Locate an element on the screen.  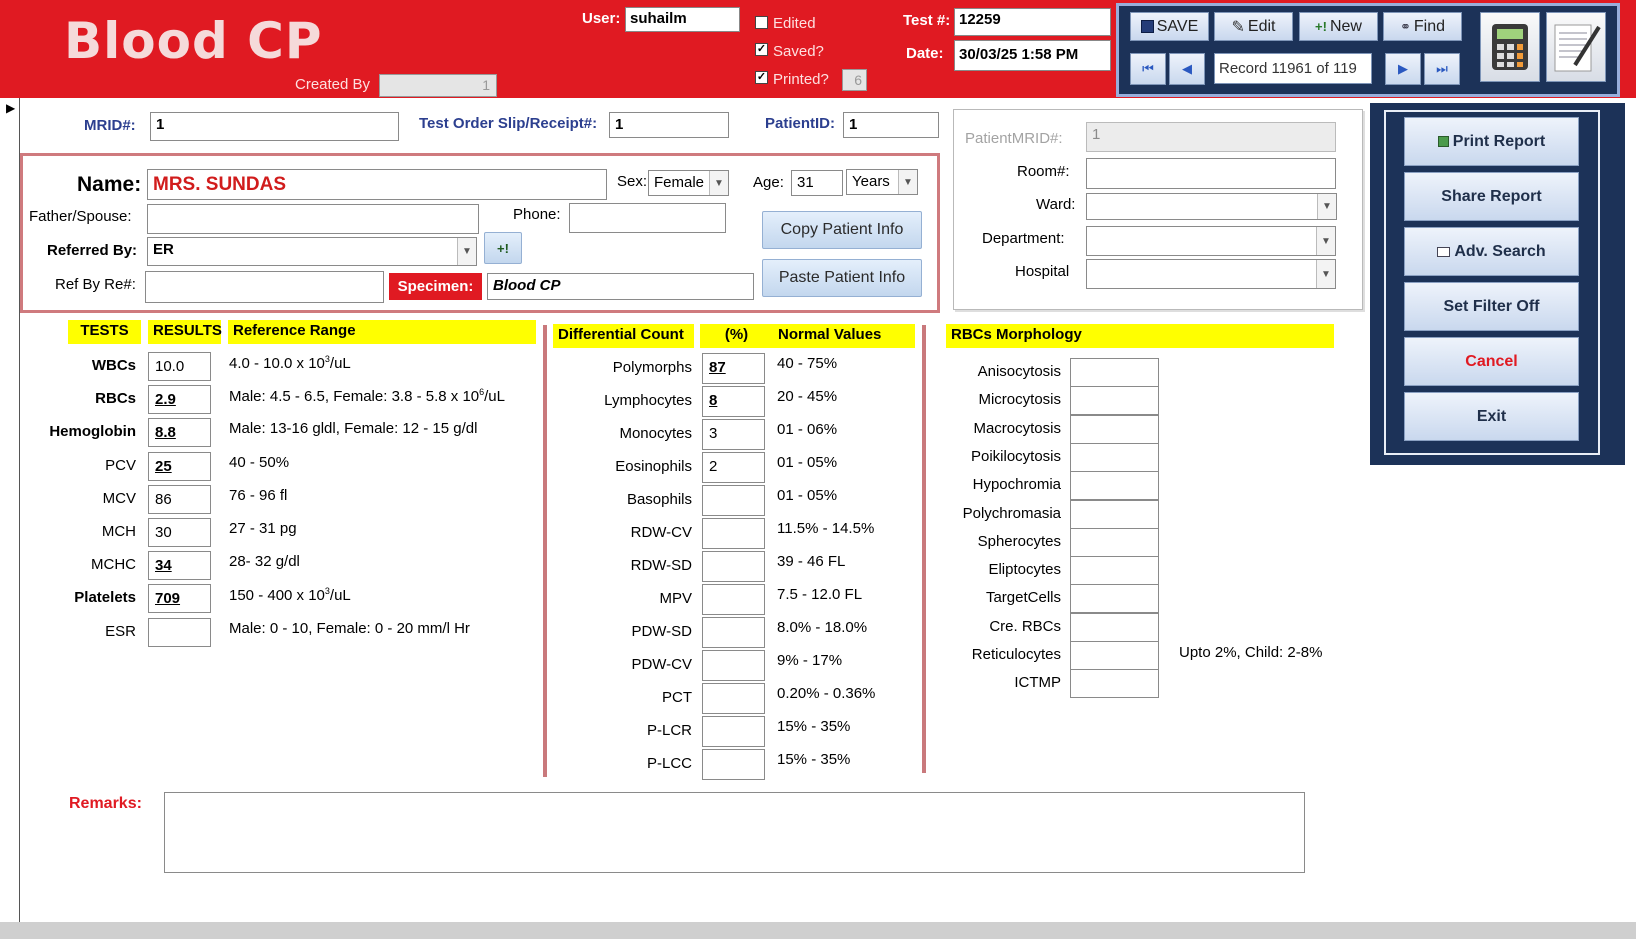
pencil-icon: ✎ is located at coordinates (1238, 27).